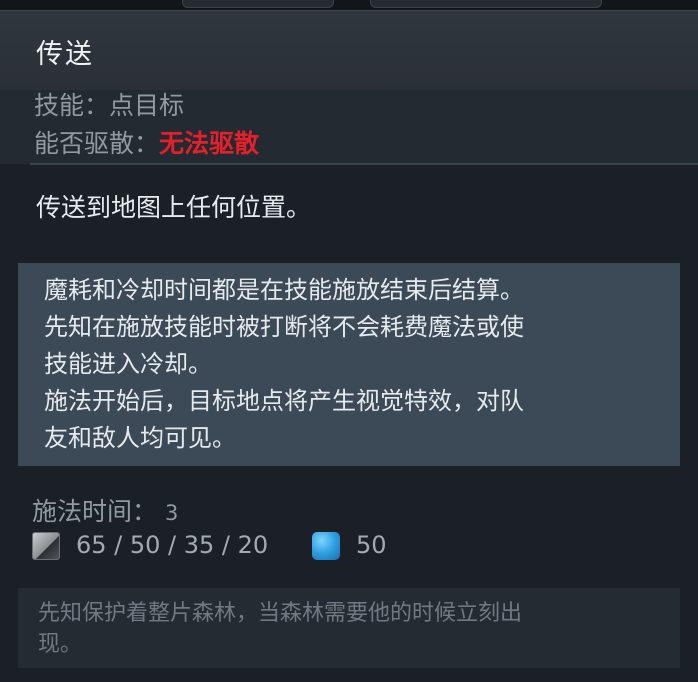 The image size is (698, 682). What do you see at coordinates (95, 511) in the screenshot?
I see `cast-time-label: 施法时间：` at bounding box center [95, 511].